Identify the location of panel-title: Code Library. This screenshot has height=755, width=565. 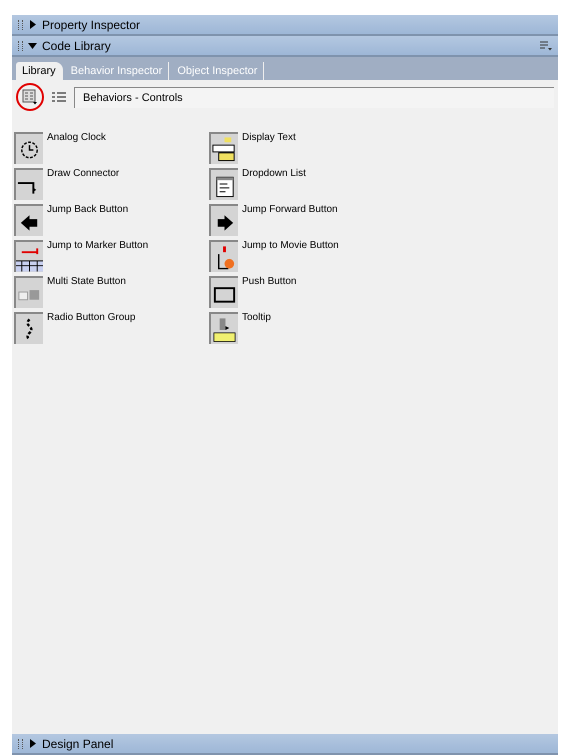
(76, 45).